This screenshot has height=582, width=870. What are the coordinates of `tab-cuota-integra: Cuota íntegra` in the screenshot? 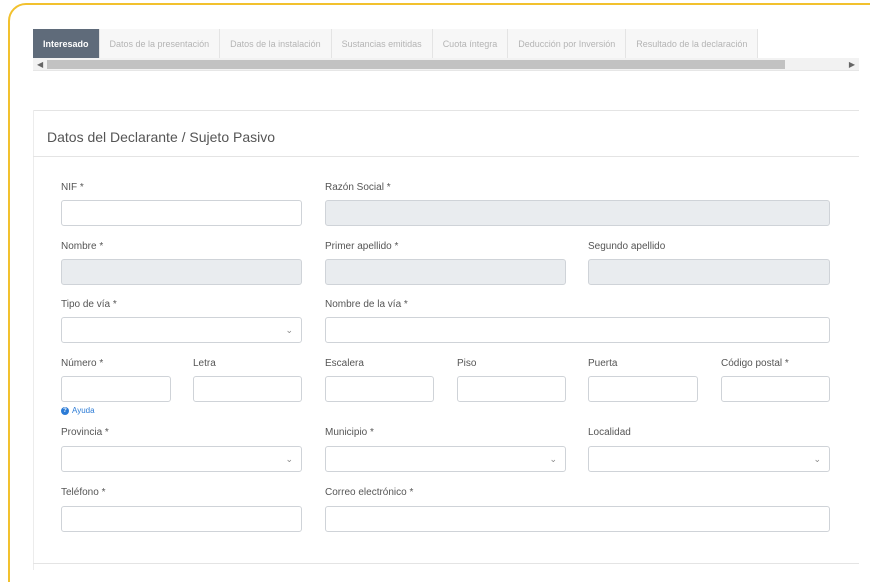 It's located at (470, 44).